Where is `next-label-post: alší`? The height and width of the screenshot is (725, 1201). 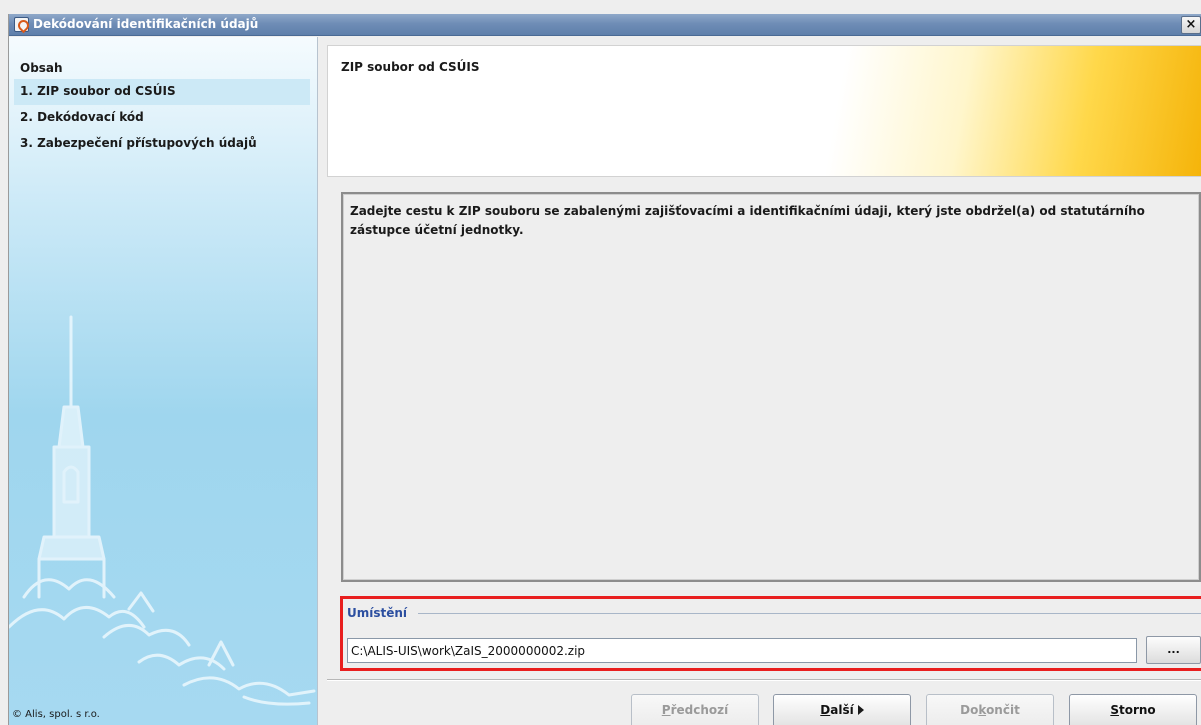 next-label-post: alší is located at coordinates (842, 710).